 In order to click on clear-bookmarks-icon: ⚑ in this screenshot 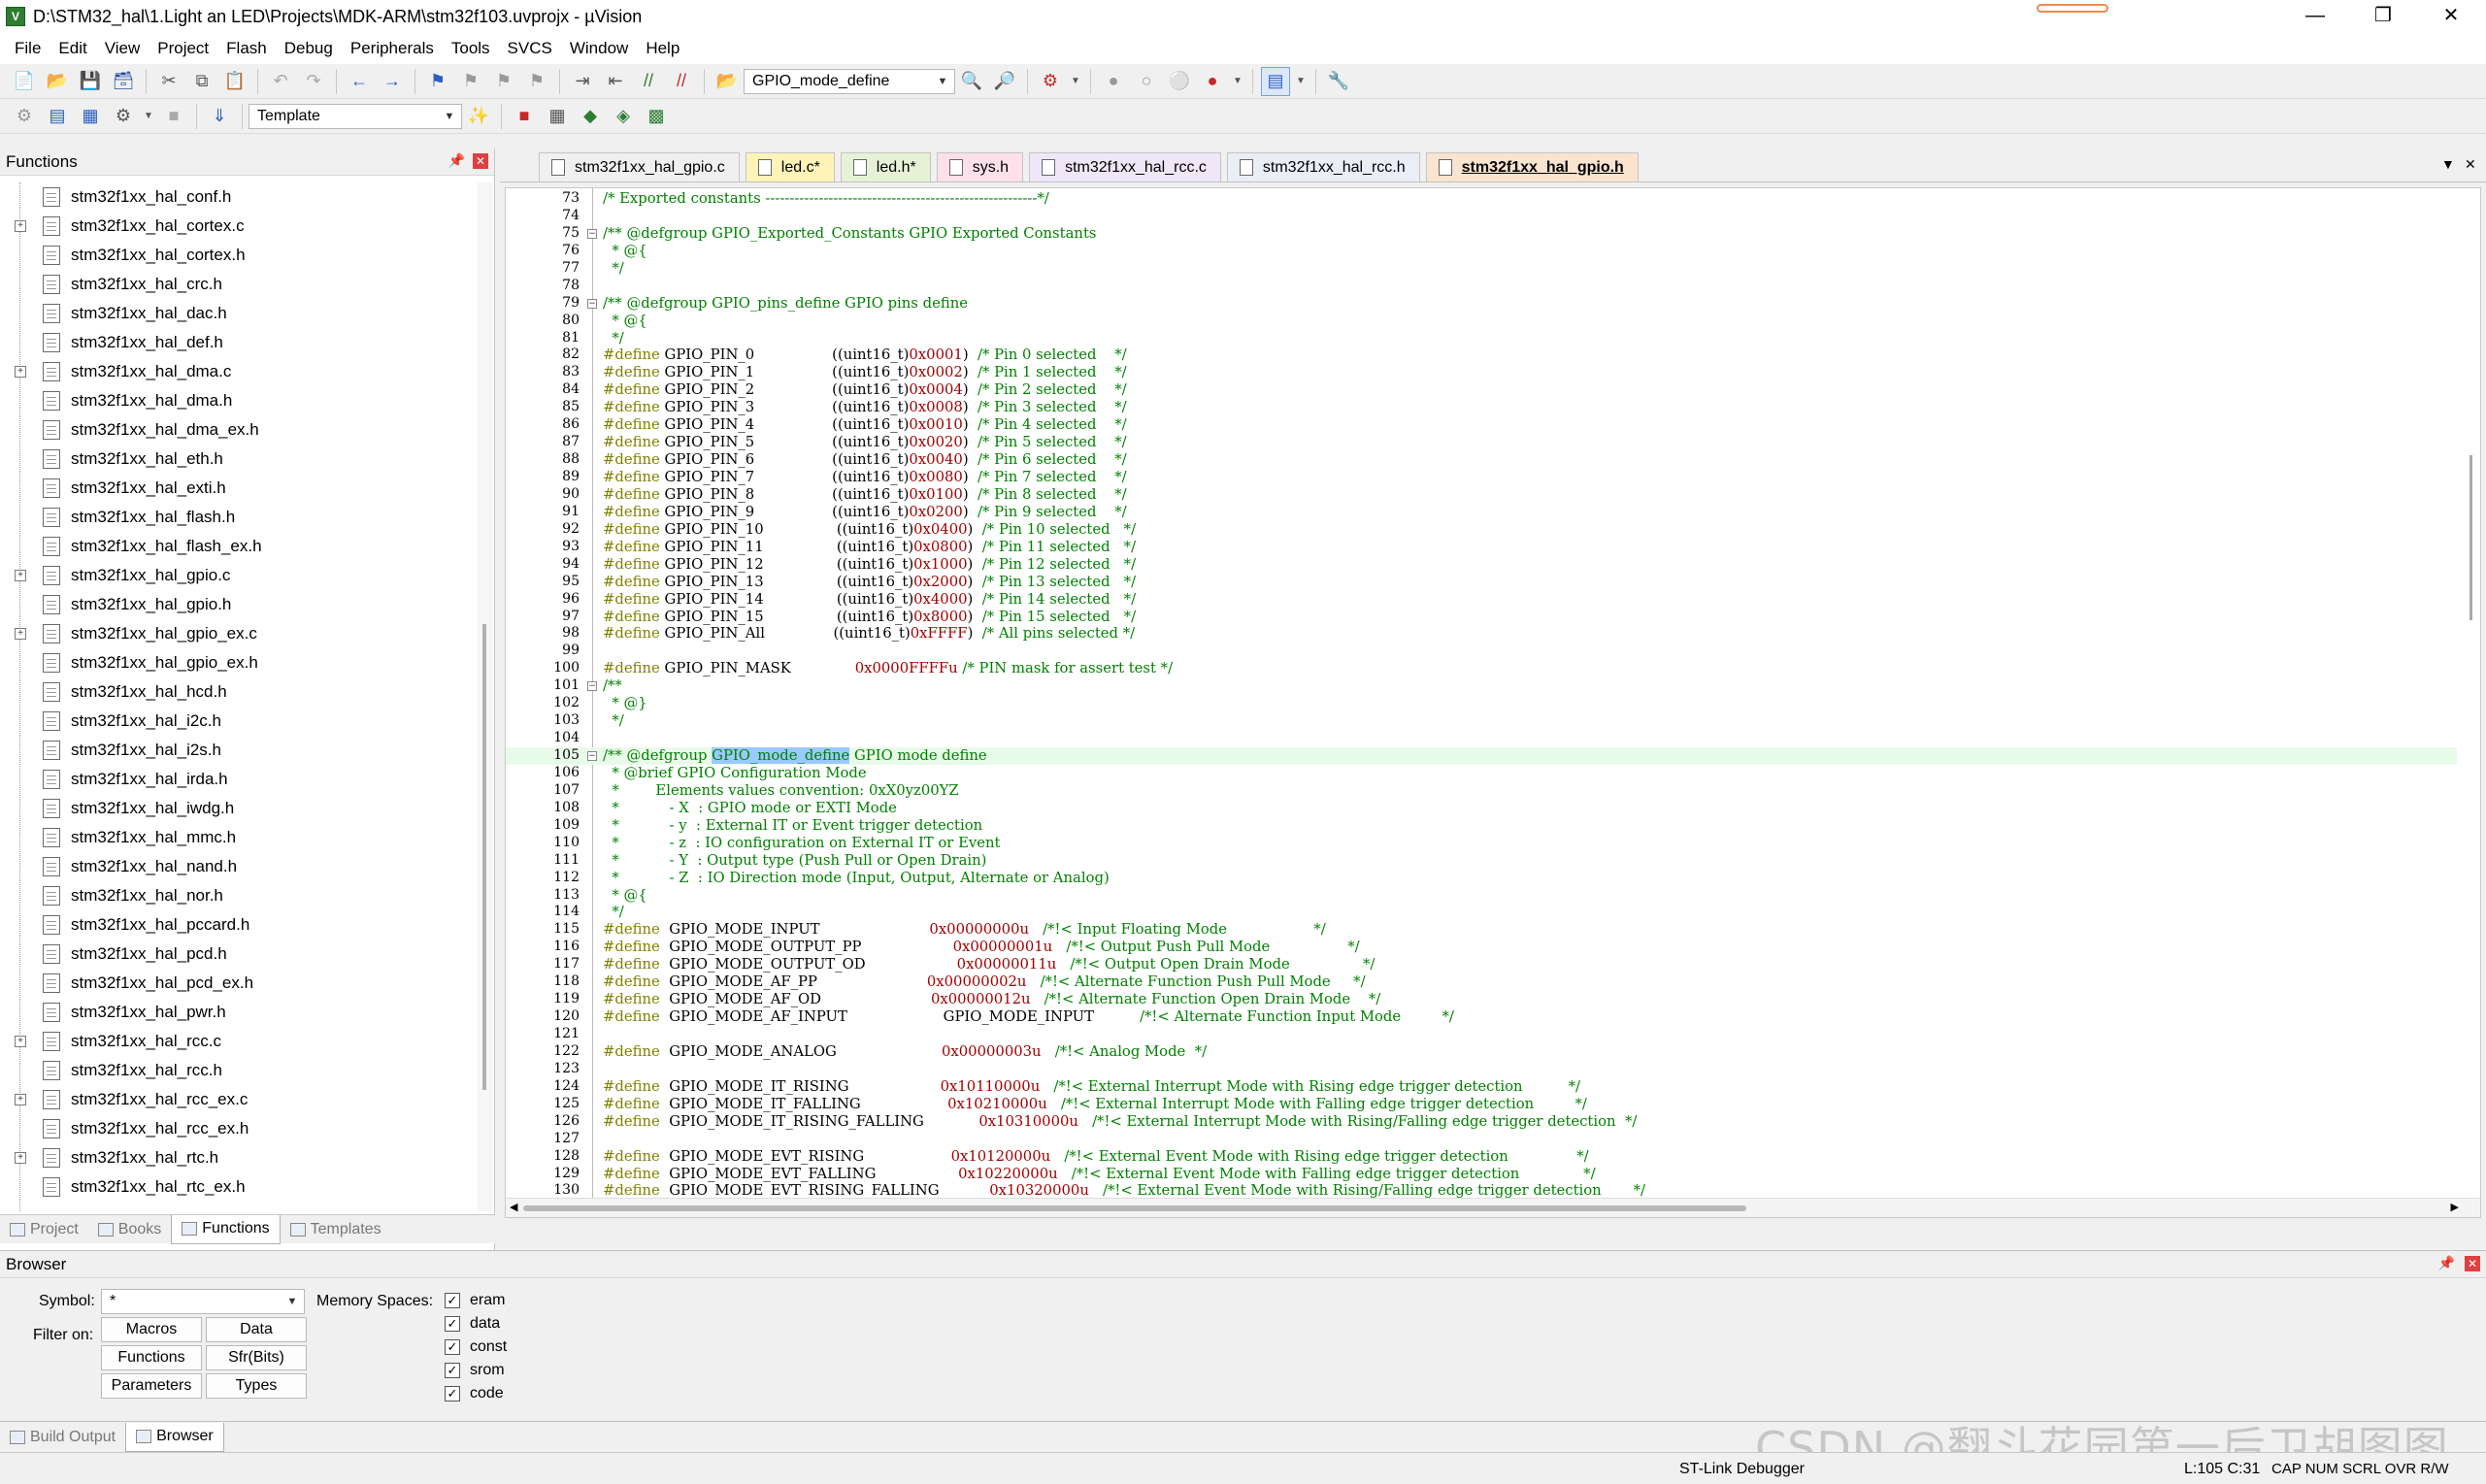, I will do `click(536, 81)`.